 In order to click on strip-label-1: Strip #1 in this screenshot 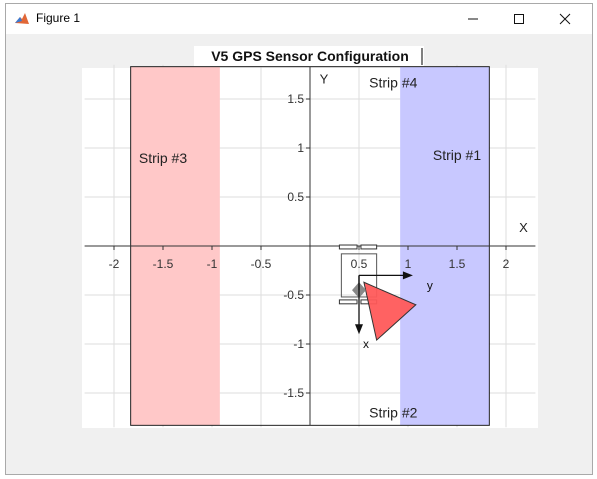, I will do `click(457, 155)`.